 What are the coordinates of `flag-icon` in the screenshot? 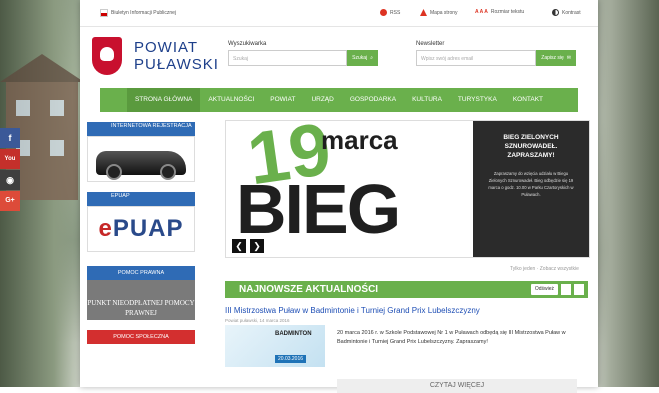 It's located at (104, 13).